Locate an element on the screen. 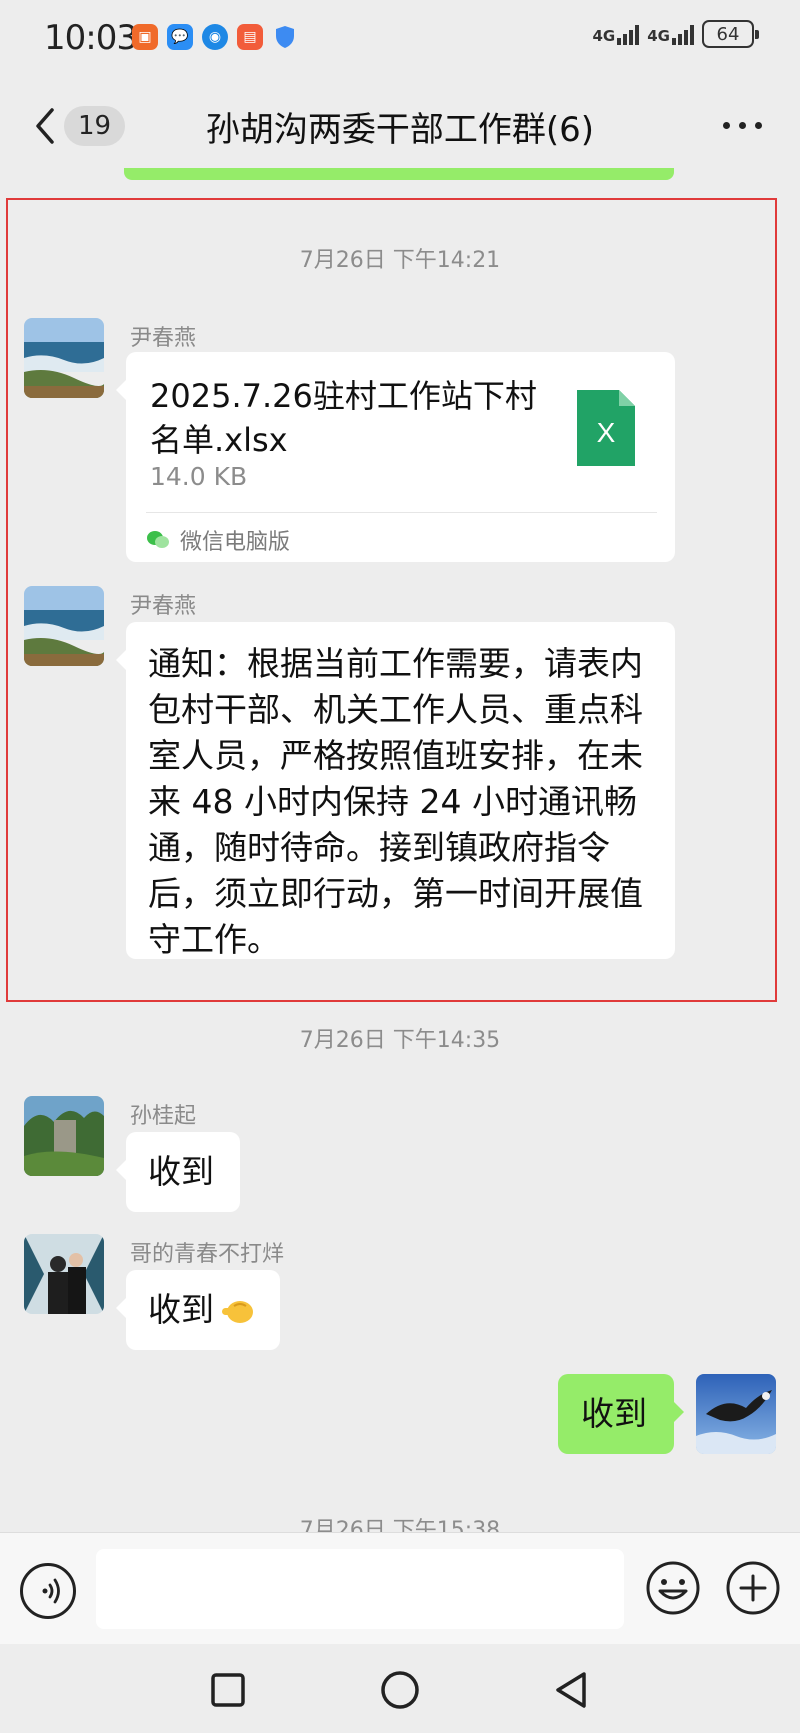 Image resolution: width=800 pixels, height=1733 pixels. network-label-1: 4G is located at coordinates (604, 36).